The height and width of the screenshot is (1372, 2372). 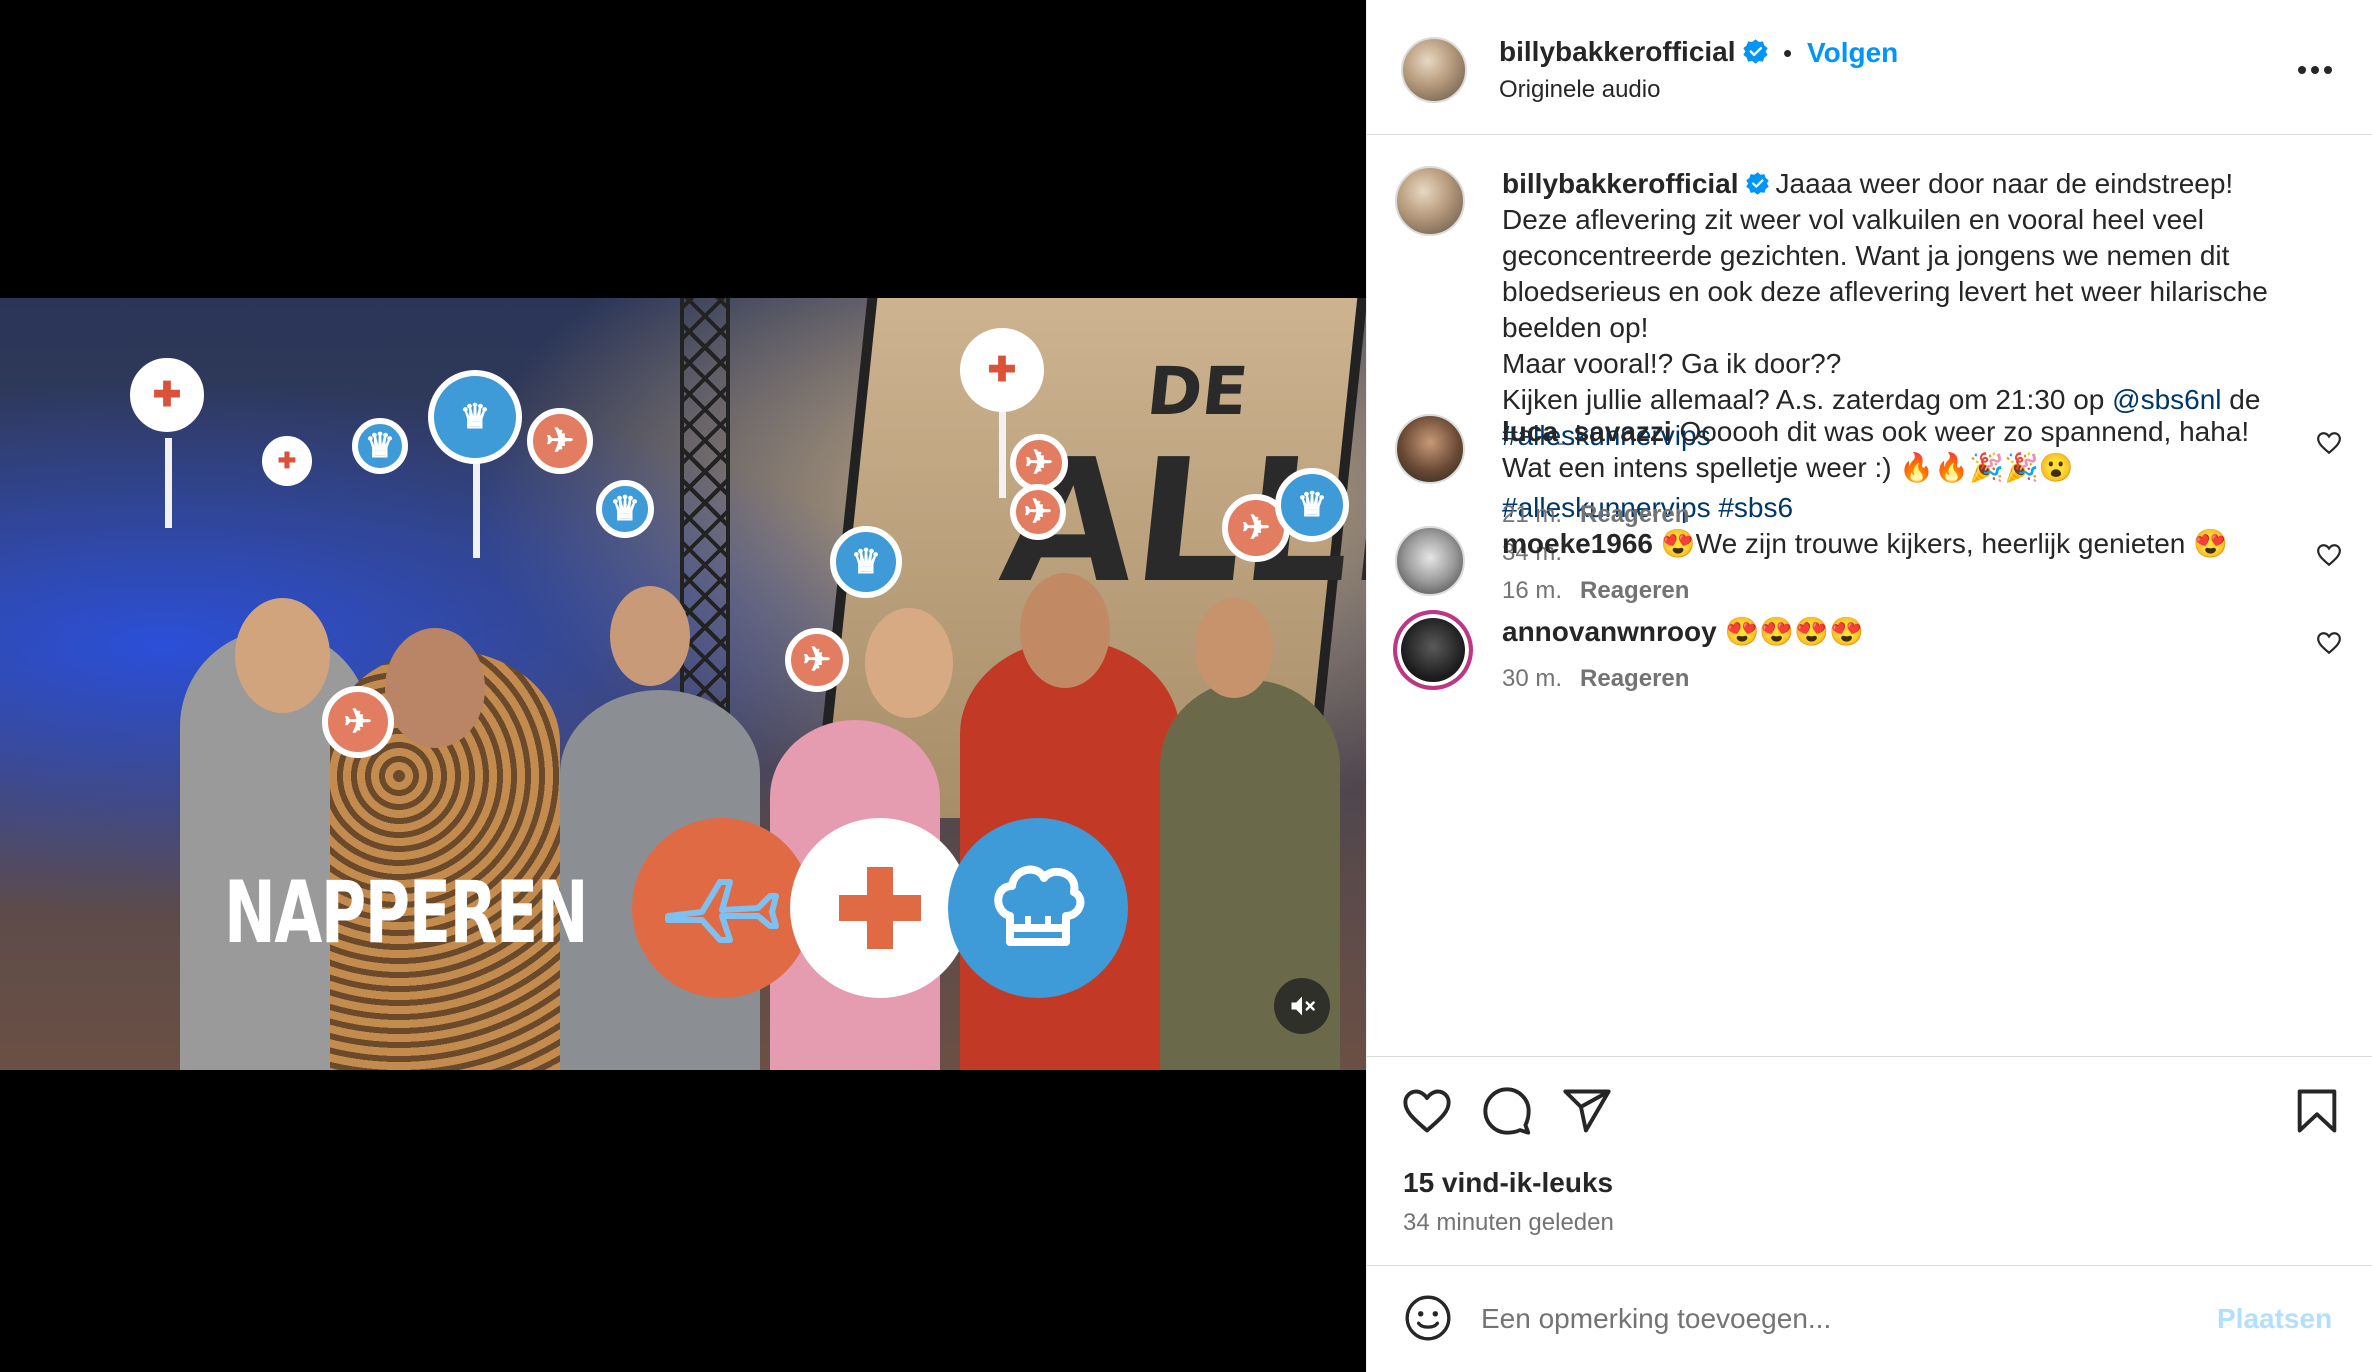 What do you see at coordinates (1507, 1111) in the screenshot?
I see `comment-icon` at bounding box center [1507, 1111].